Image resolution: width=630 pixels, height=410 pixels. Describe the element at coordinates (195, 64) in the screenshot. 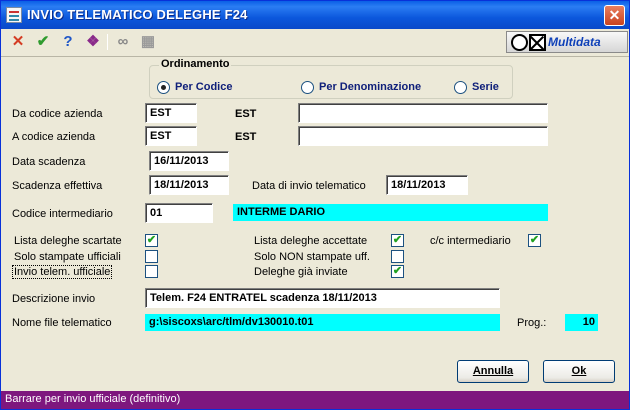

I see `ordinamento-title: Ordinamento` at that location.